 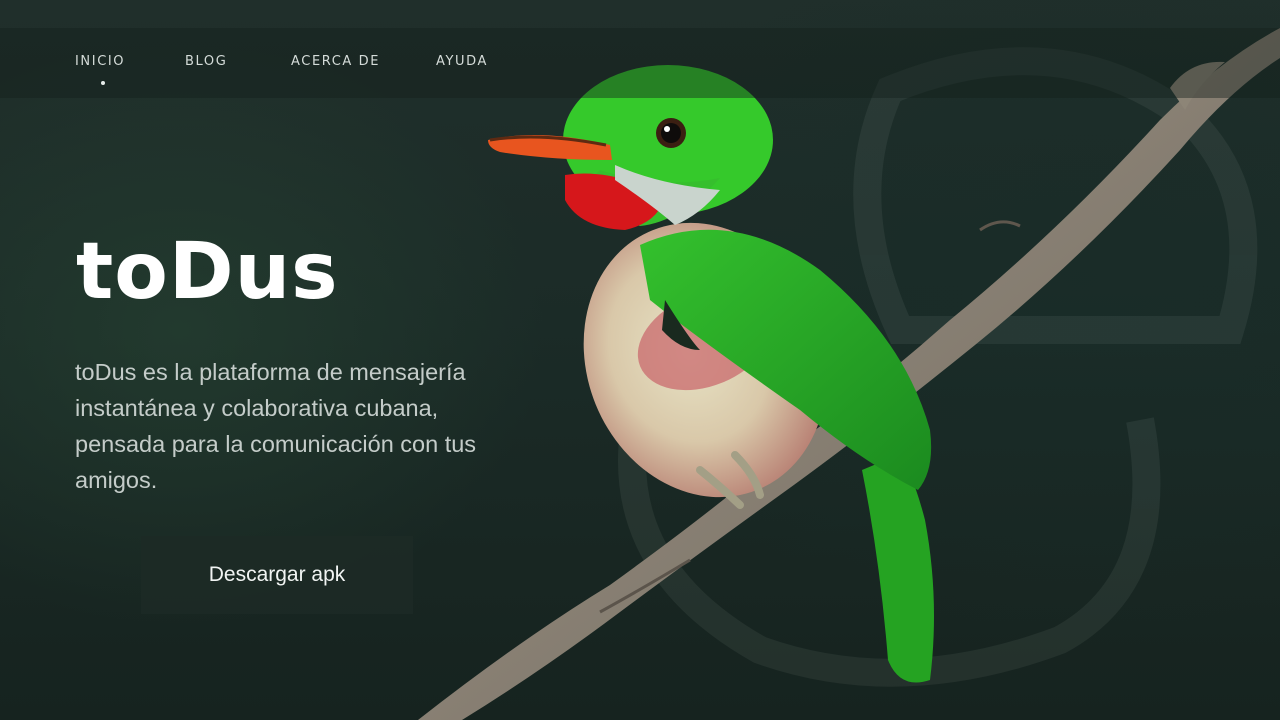 I want to click on nav-item-inicio: INICIO, so click(x=100, y=61).